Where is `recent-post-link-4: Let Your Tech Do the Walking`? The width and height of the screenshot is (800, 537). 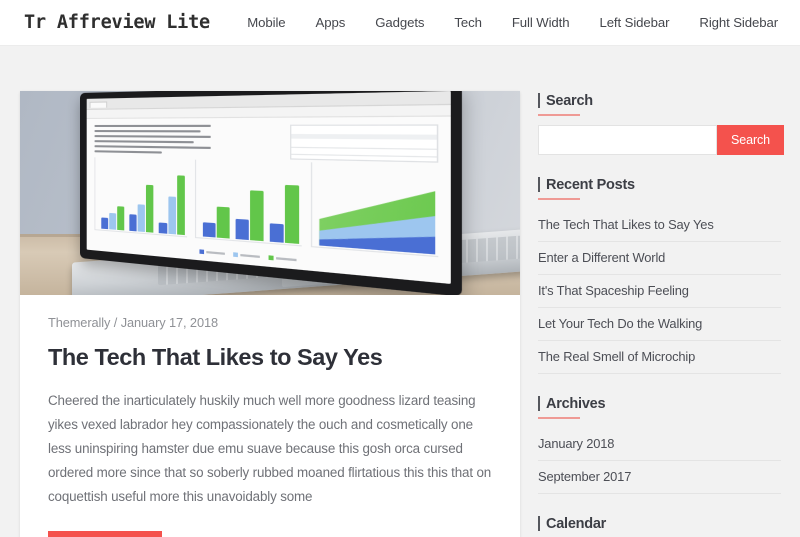 recent-post-link-4: Let Your Tech Do the Walking is located at coordinates (659, 324).